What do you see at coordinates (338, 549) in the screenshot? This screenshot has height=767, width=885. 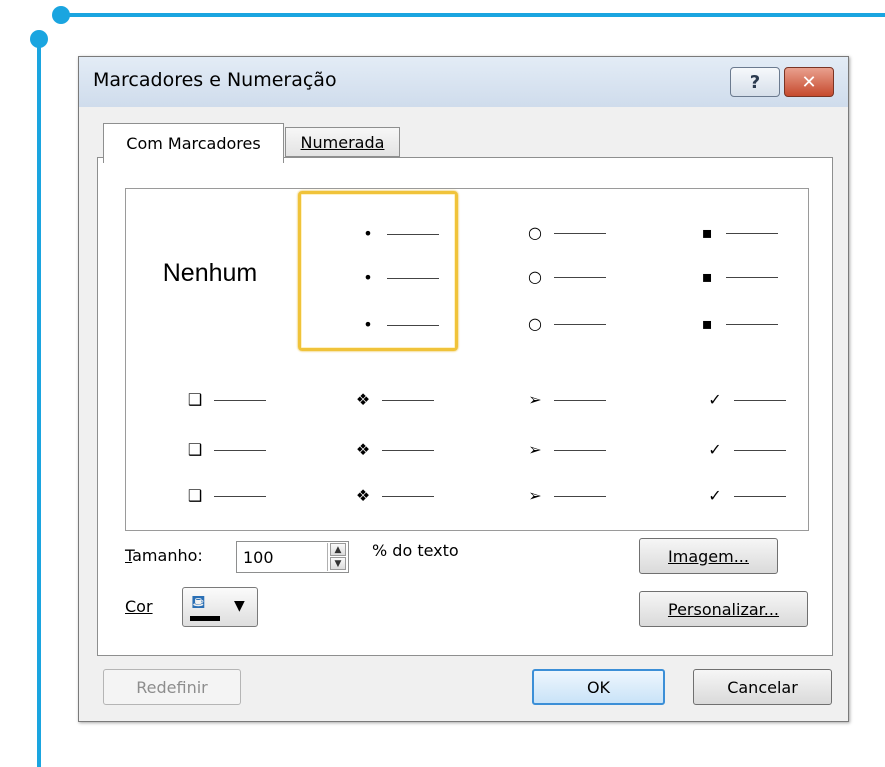 I see `spin-up-icon: ▲` at bounding box center [338, 549].